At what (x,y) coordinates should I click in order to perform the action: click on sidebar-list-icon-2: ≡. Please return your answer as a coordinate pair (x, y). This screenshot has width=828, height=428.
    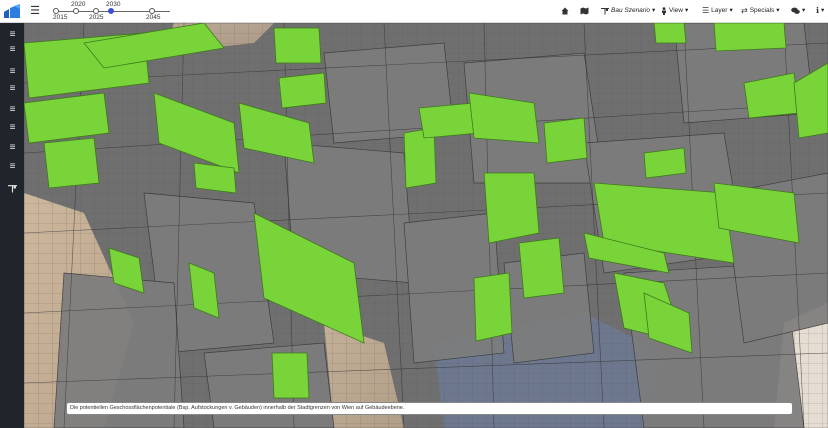
    Looking at the image, I should click on (12, 49).